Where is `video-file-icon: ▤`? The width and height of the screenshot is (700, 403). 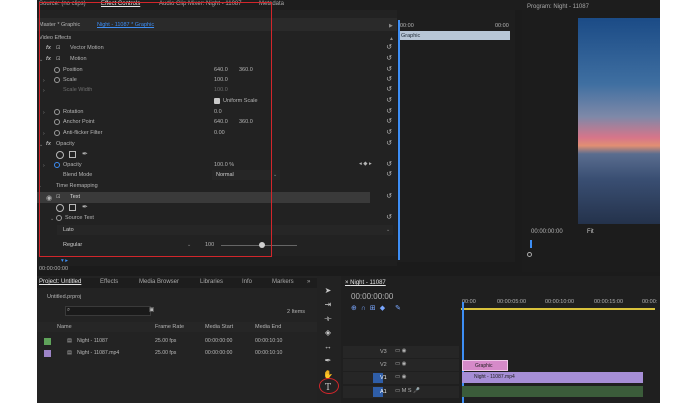
video-file-icon: ▤ is located at coordinates (69, 353).